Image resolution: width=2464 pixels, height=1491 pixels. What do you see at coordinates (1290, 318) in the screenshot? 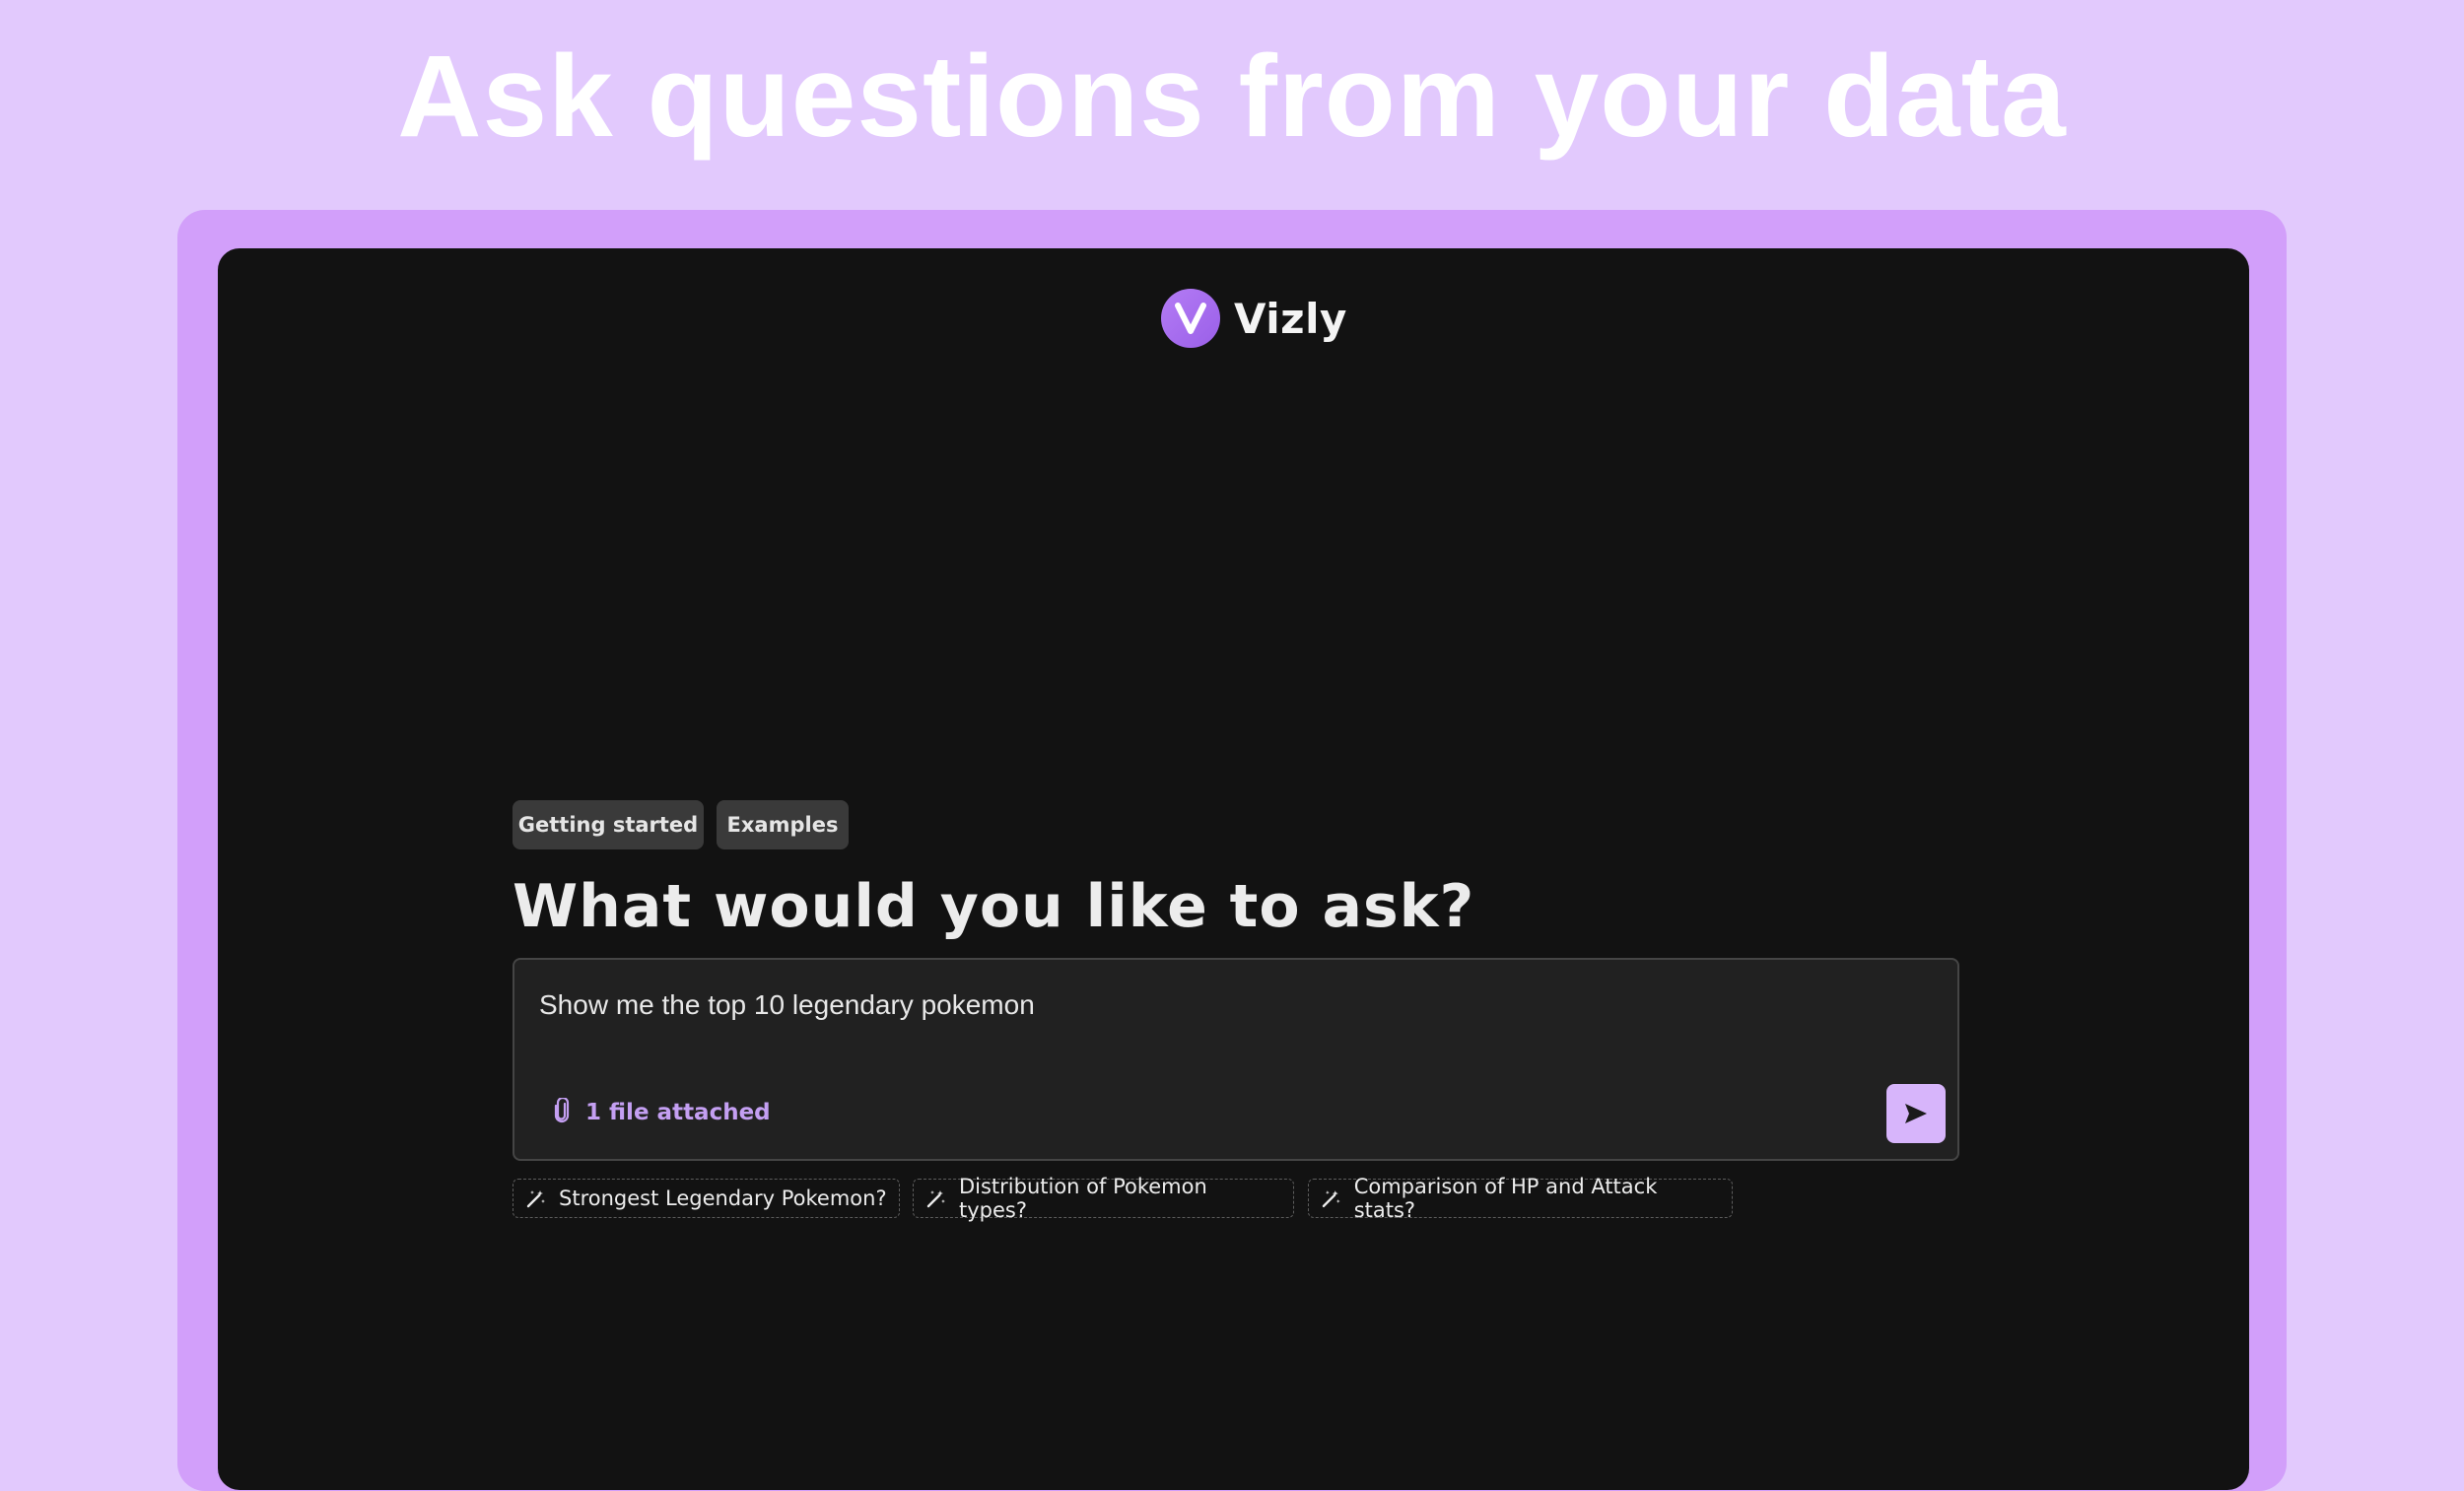
I see `brand-name: Vizly` at bounding box center [1290, 318].